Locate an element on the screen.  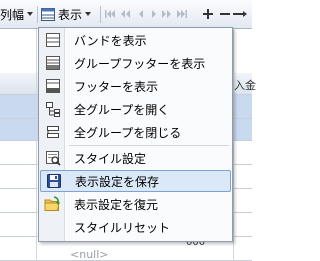
more-icon is located at coordinates (240, 14).